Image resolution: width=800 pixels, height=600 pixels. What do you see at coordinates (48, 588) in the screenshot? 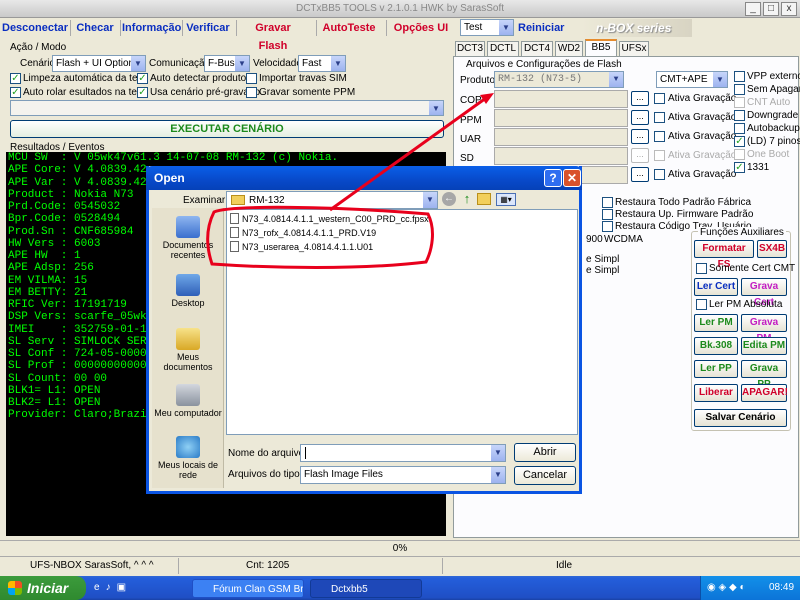
I see `start-label: Iniciar` at bounding box center [48, 588].